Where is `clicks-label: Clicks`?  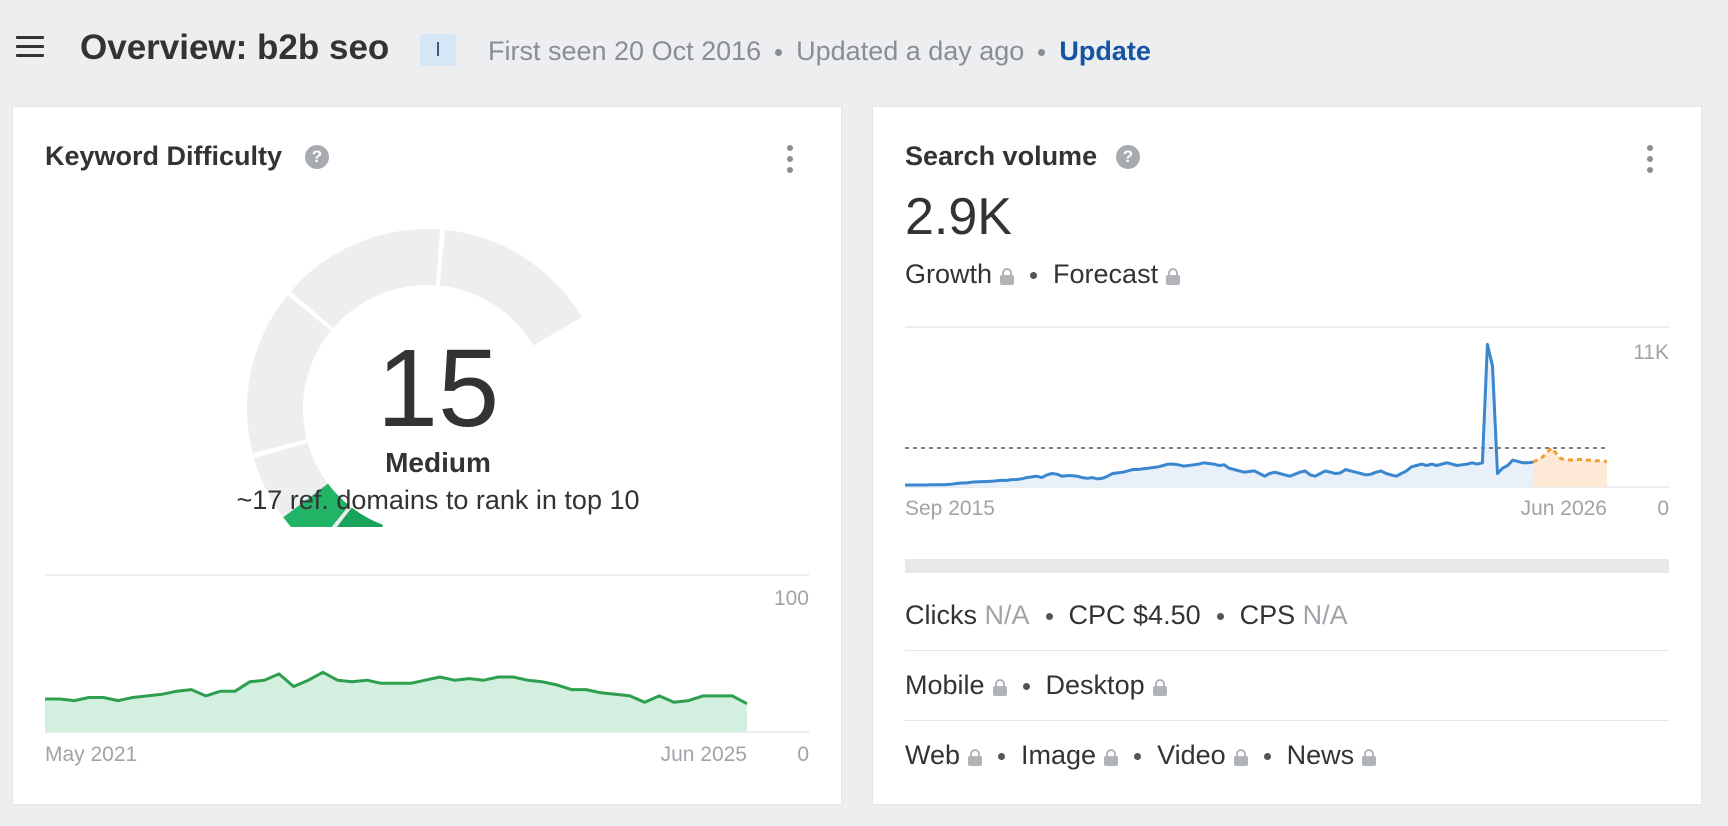 clicks-label: Clicks is located at coordinates (941, 615).